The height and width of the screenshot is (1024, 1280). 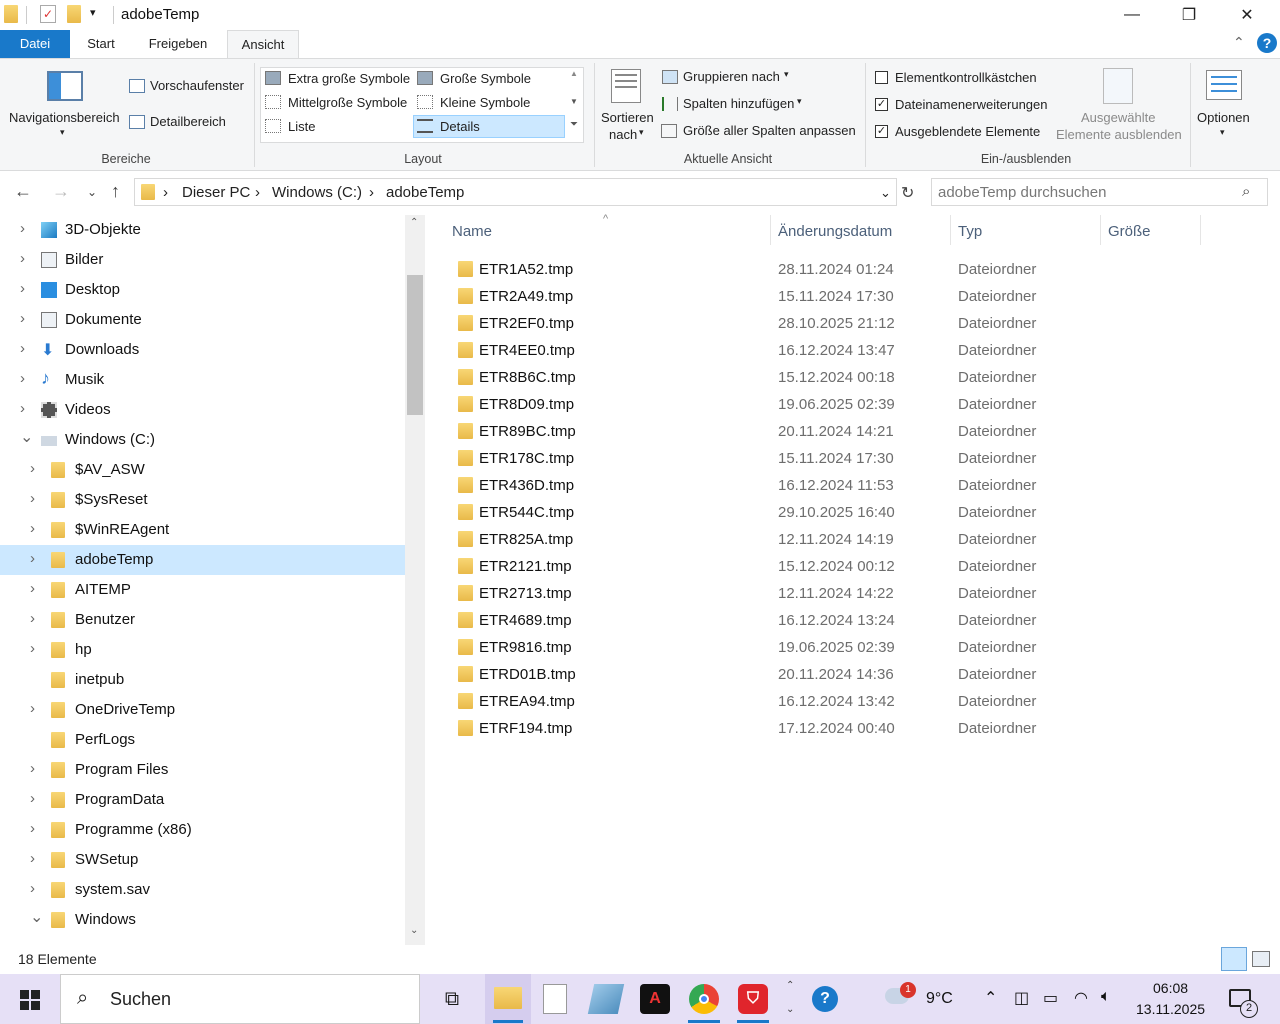 What do you see at coordinates (826, 620) in the screenshot?
I see `file-row: ETR4689.tmp 16.12.2024 13:24 Dateiordner` at bounding box center [826, 620].